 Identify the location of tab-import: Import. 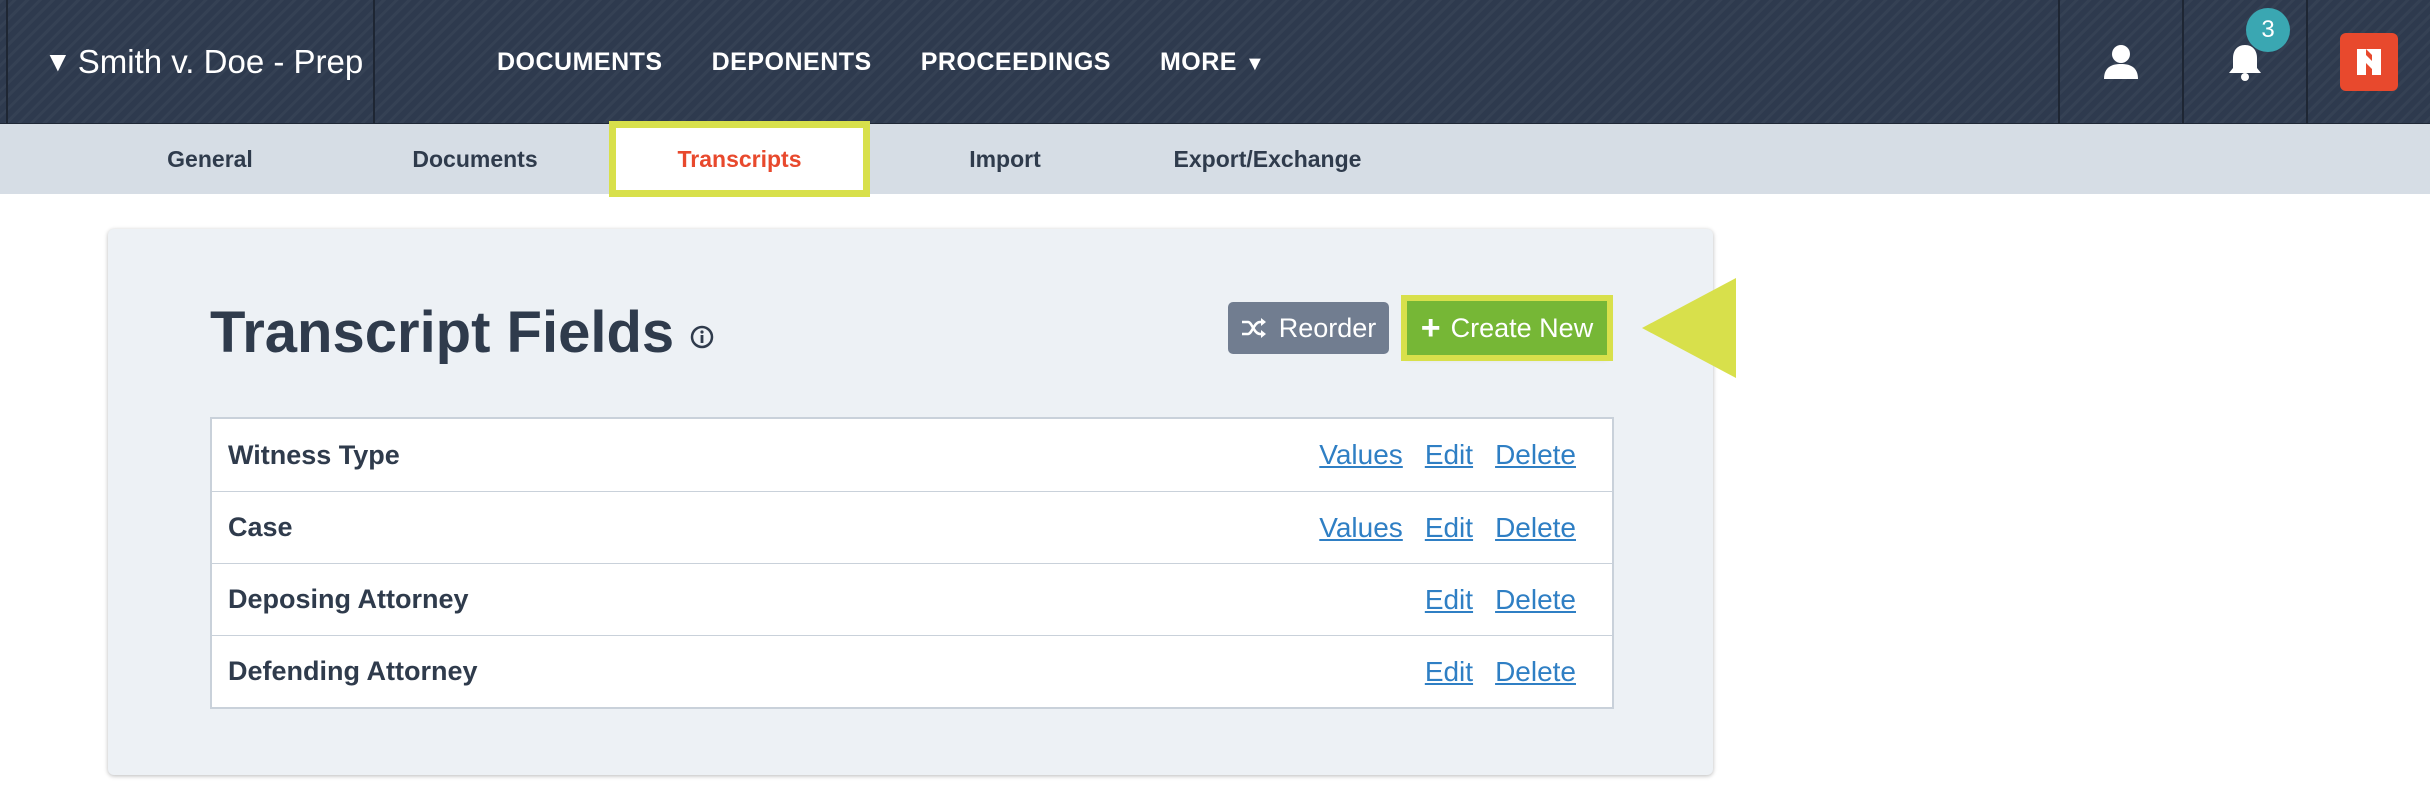
(1005, 159).